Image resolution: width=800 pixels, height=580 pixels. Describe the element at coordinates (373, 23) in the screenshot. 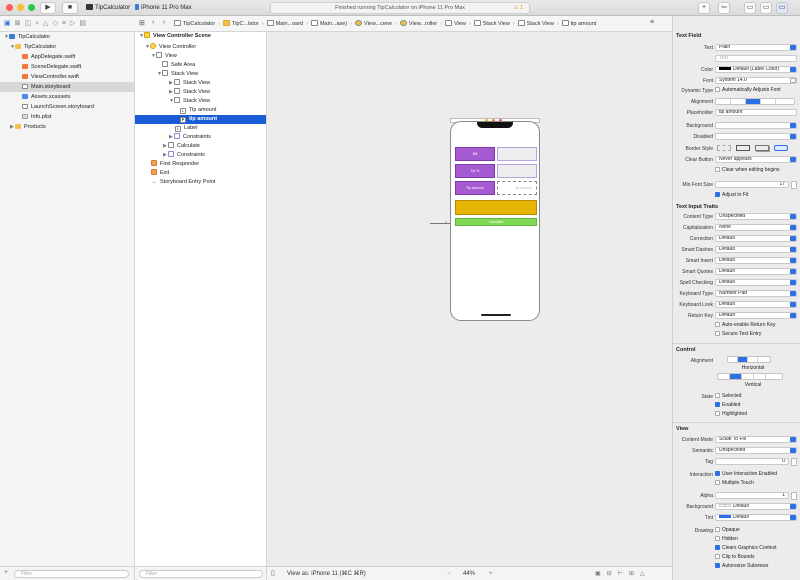

I see `breadcrumb-item: View...cene` at that location.